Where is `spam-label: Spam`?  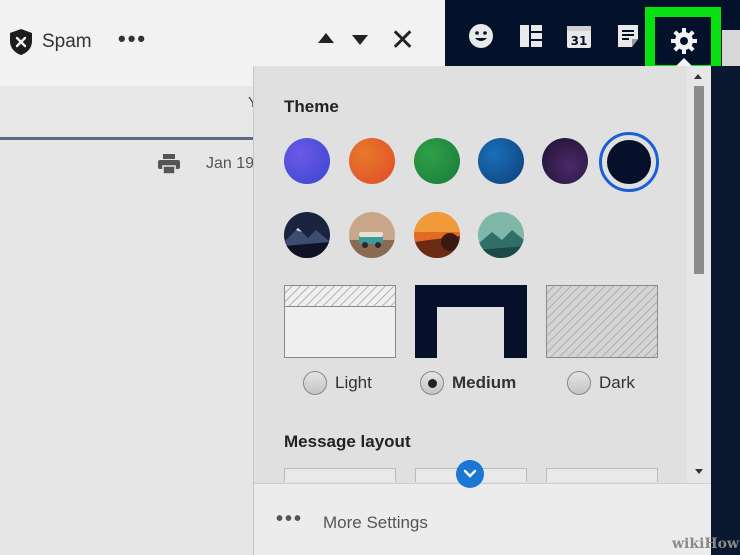 spam-label: Spam is located at coordinates (67, 41).